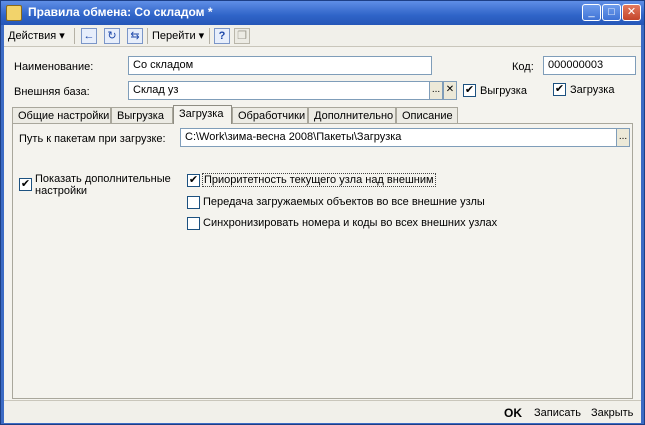 The width and height of the screenshot is (645, 425). I want to click on option-checkbox-priority: ✔, so click(193, 180).